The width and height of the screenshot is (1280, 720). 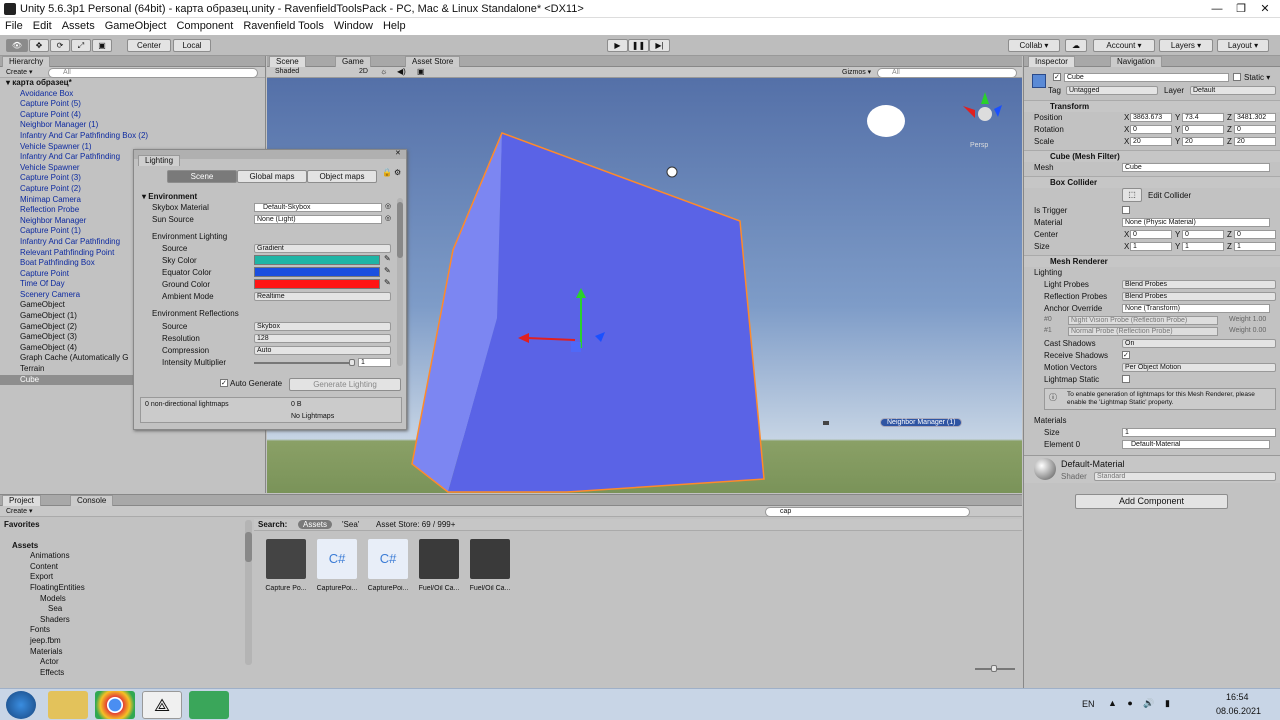 I want to click on layer-dropdown: Default, so click(x=1233, y=90).